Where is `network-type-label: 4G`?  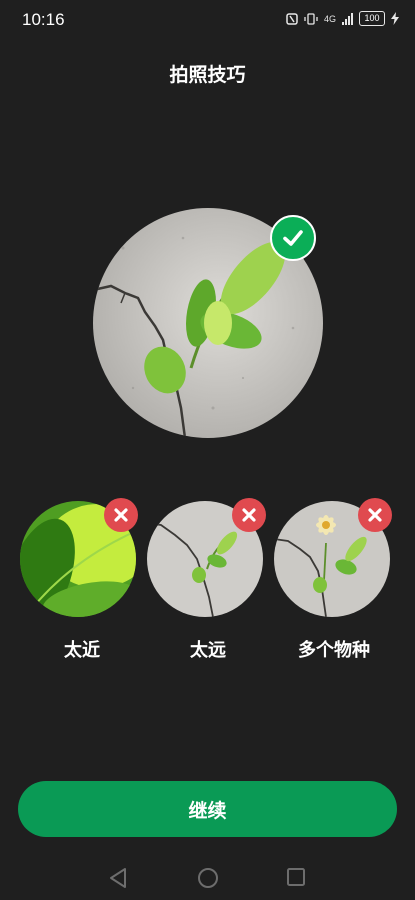
network-type-label: 4G is located at coordinates (329, 18).